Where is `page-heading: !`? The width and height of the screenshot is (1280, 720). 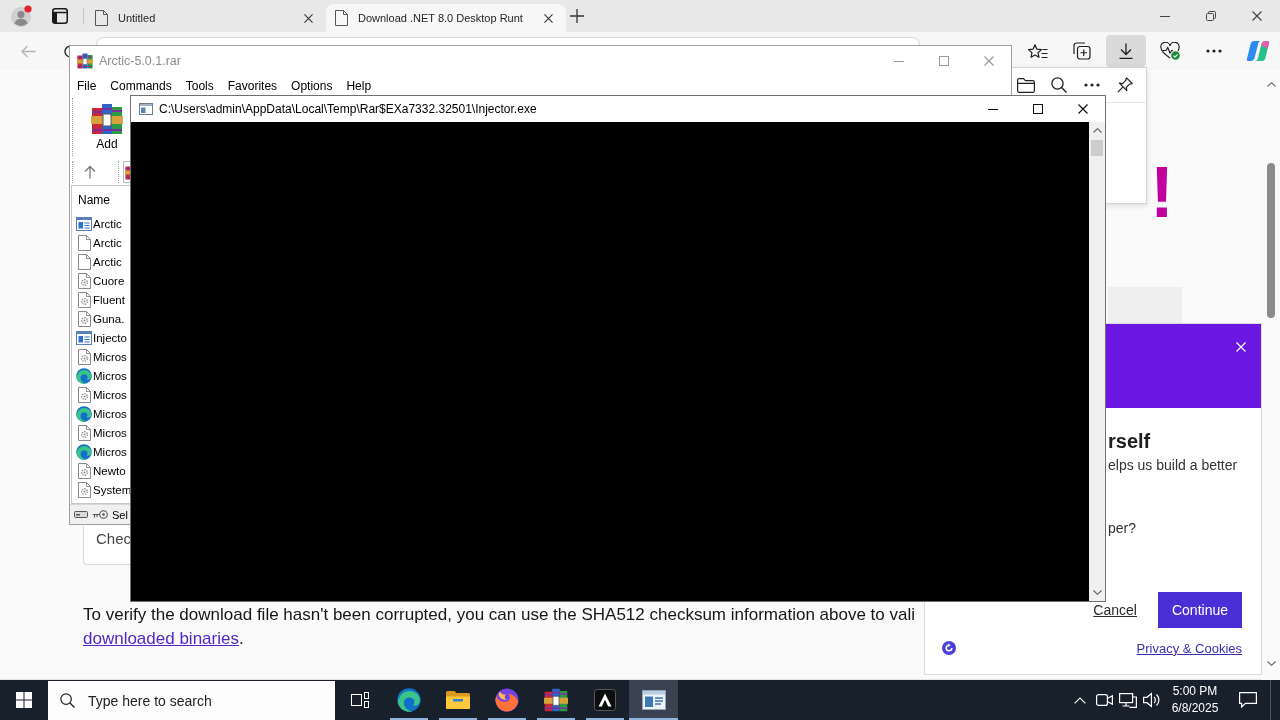 page-heading: ! is located at coordinates (1162, 192).